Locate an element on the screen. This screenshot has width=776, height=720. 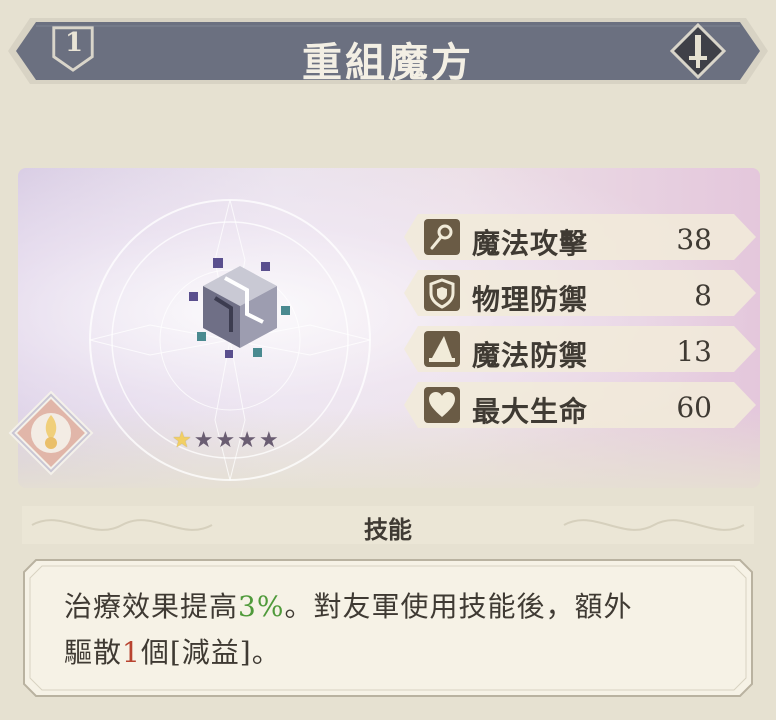
stat-physical-defense: 物理防禦 8 is located at coordinates (580, 293).